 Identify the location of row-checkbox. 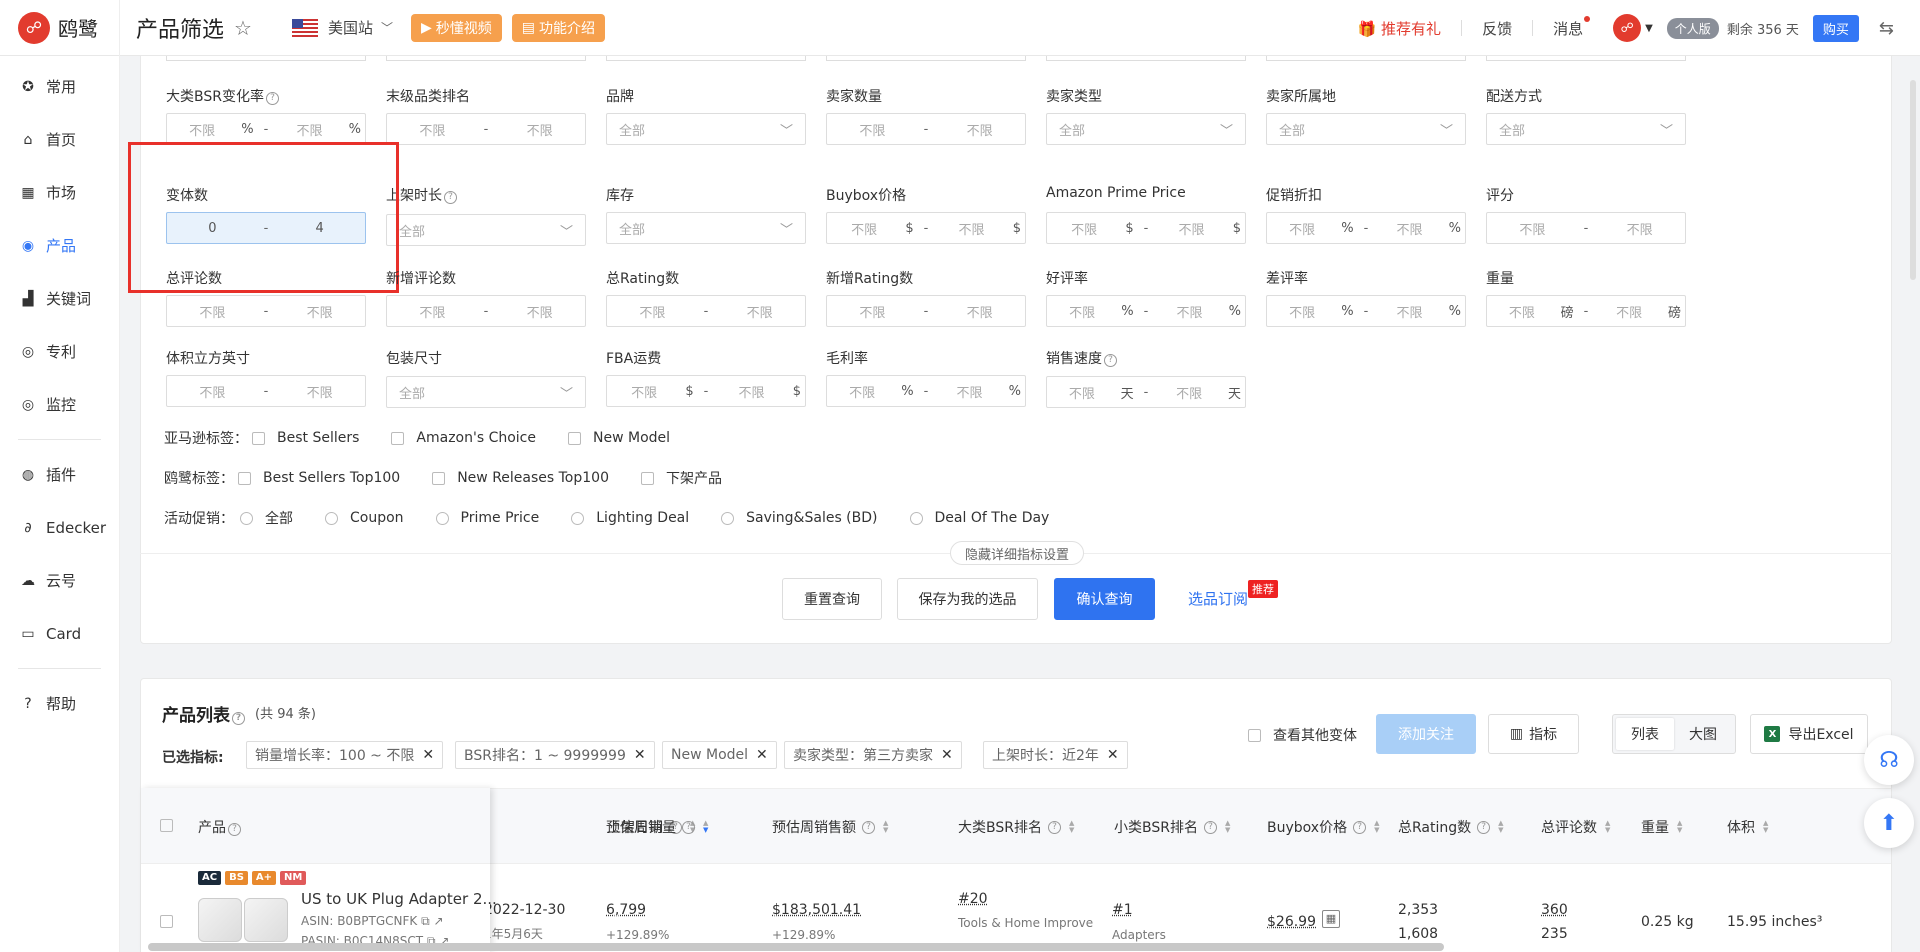
(166, 921).